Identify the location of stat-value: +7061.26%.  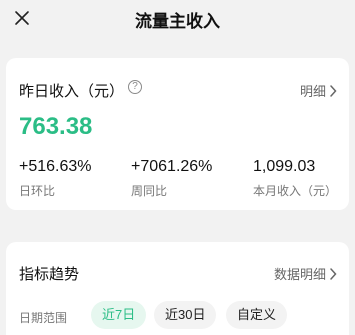
(172, 166).